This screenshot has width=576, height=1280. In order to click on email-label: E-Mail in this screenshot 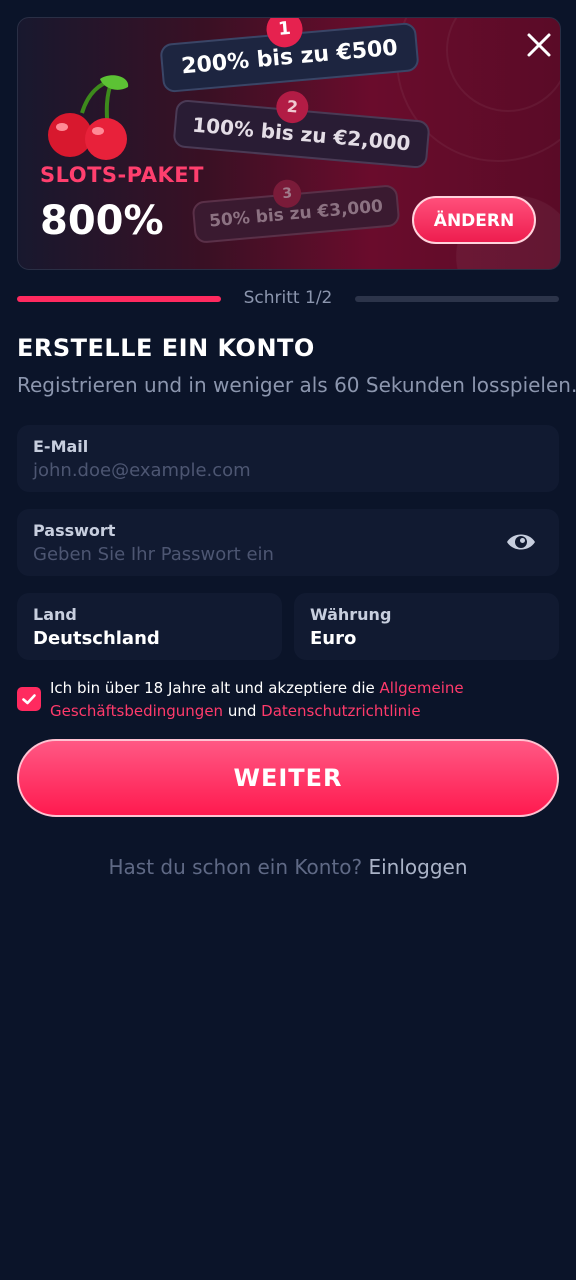, I will do `click(61, 446)`.